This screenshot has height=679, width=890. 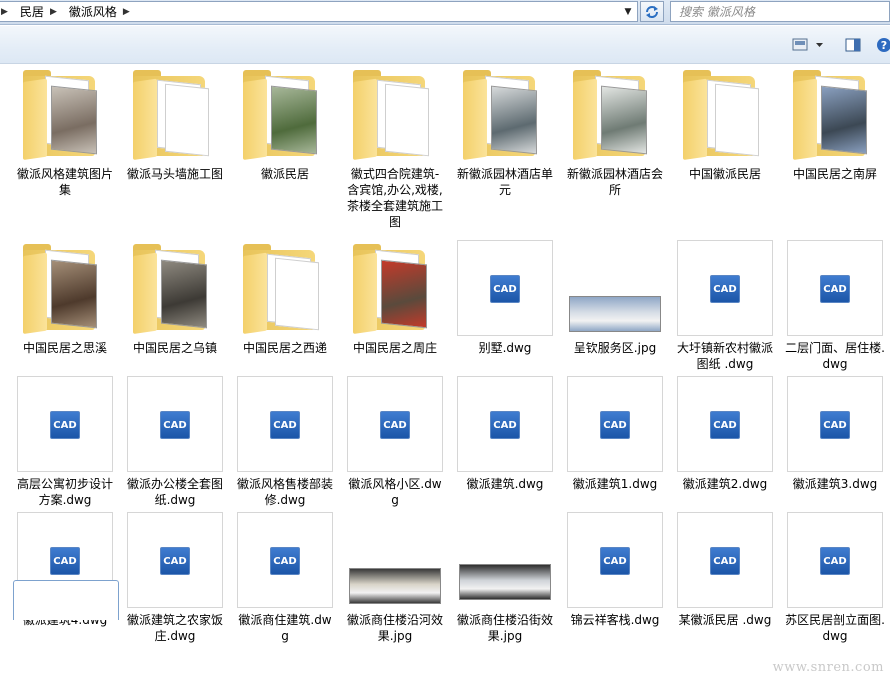 I want to click on folder-item: 徽派风格建筑图片集, so click(x=65, y=132).